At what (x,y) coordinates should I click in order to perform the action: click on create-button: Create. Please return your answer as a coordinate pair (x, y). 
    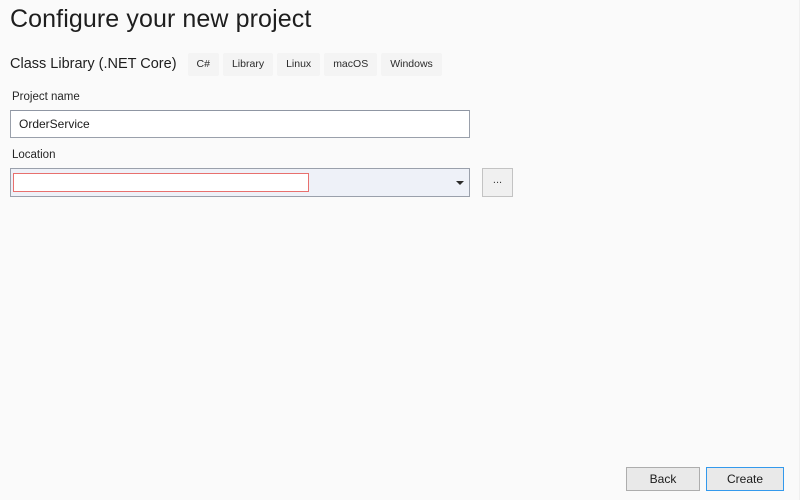
    Looking at the image, I should click on (745, 479).